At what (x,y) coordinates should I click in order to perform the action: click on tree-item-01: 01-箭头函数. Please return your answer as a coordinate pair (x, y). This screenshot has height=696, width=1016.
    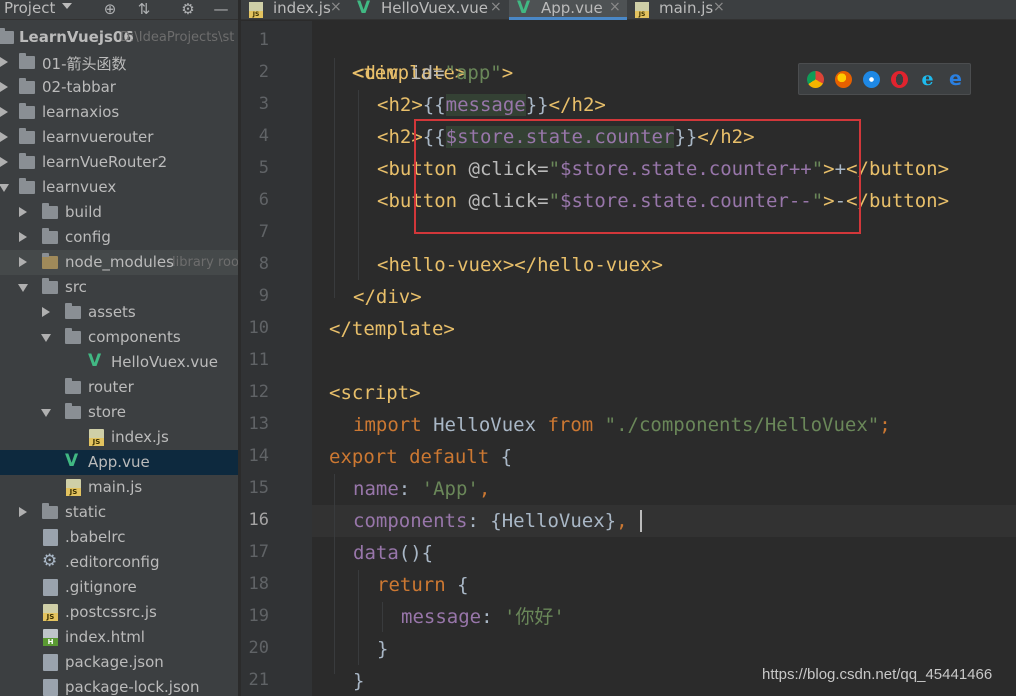
    Looking at the image, I should click on (119, 62).